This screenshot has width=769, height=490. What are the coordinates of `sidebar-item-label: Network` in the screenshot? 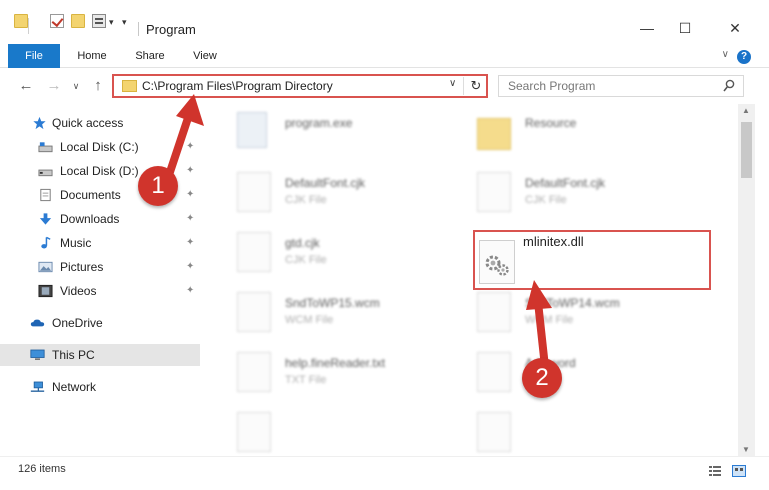 It's located at (74, 387).